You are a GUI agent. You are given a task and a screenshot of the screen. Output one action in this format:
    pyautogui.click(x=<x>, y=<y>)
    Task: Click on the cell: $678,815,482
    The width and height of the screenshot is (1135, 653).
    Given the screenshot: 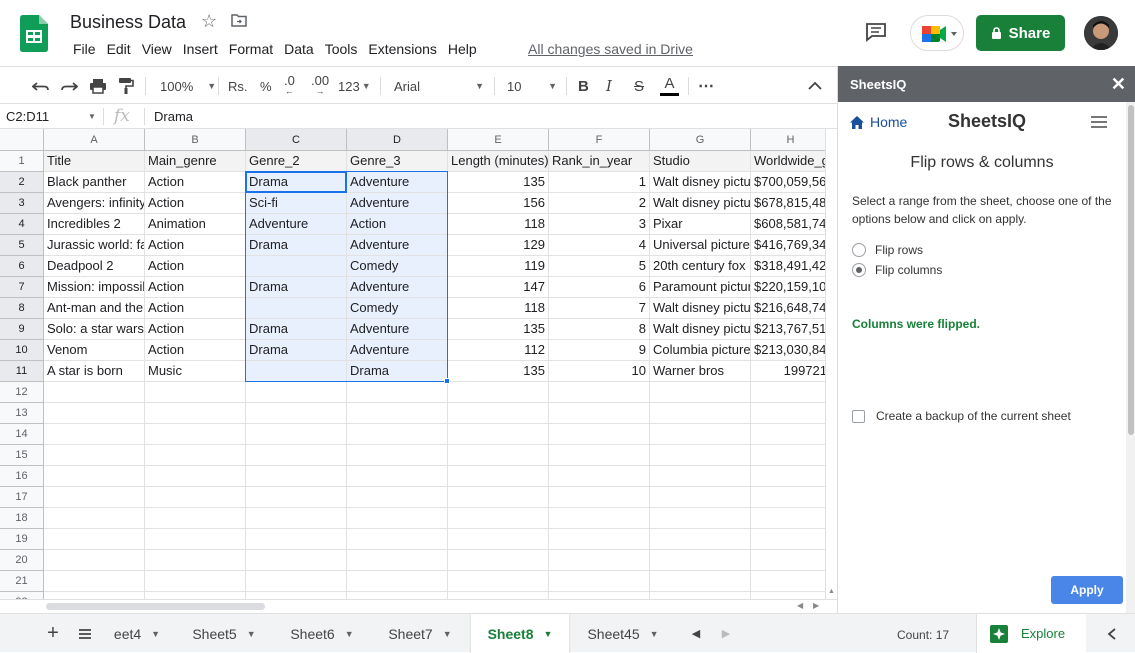 What is the action you would take?
    pyautogui.click(x=788, y=203)
    